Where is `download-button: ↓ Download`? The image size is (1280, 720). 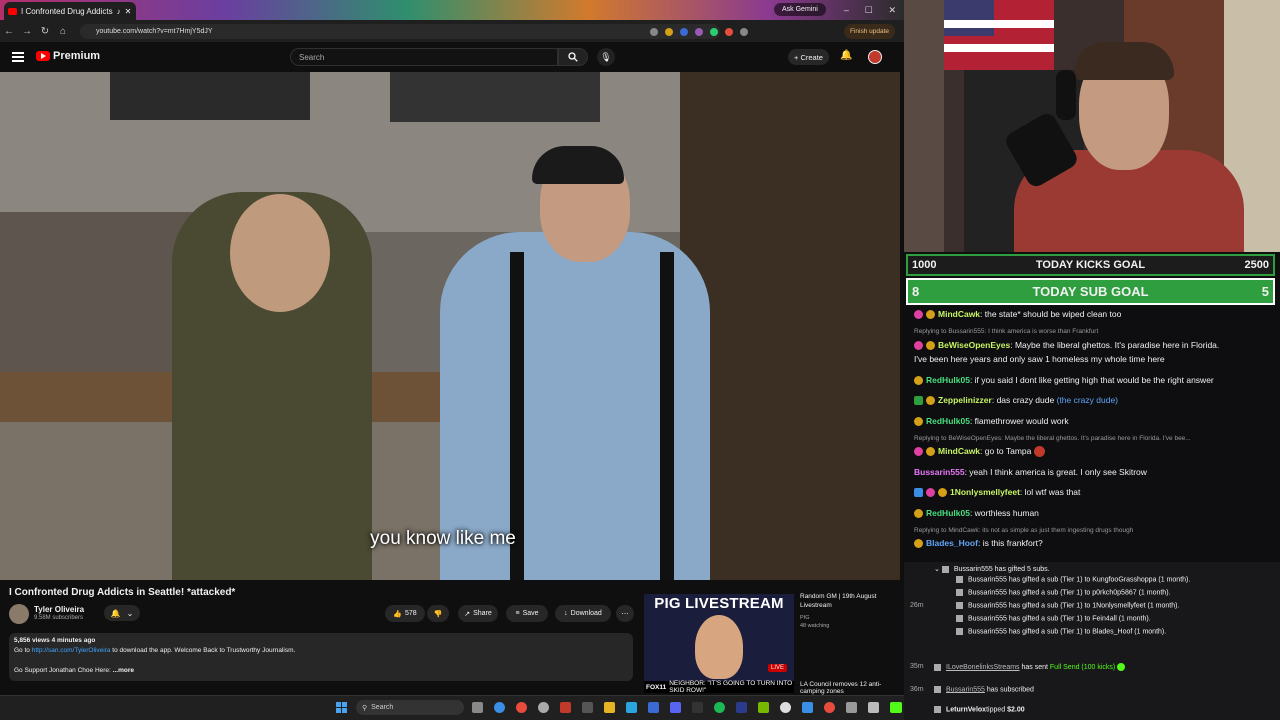 download-button: ↓ Download is located at coordinates (583, 613).